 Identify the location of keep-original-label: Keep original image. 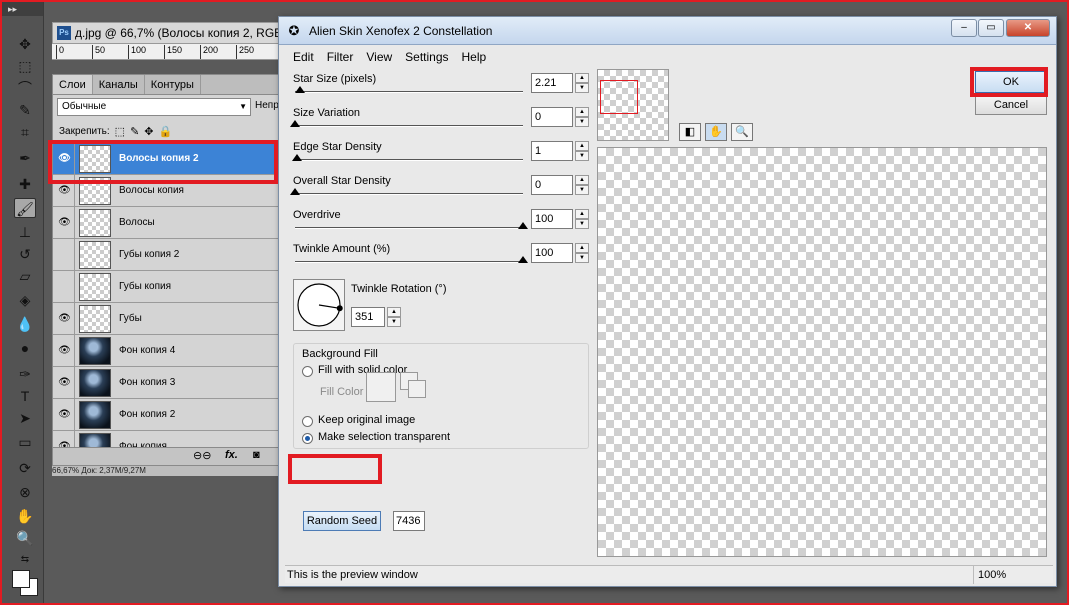
(366, 420).